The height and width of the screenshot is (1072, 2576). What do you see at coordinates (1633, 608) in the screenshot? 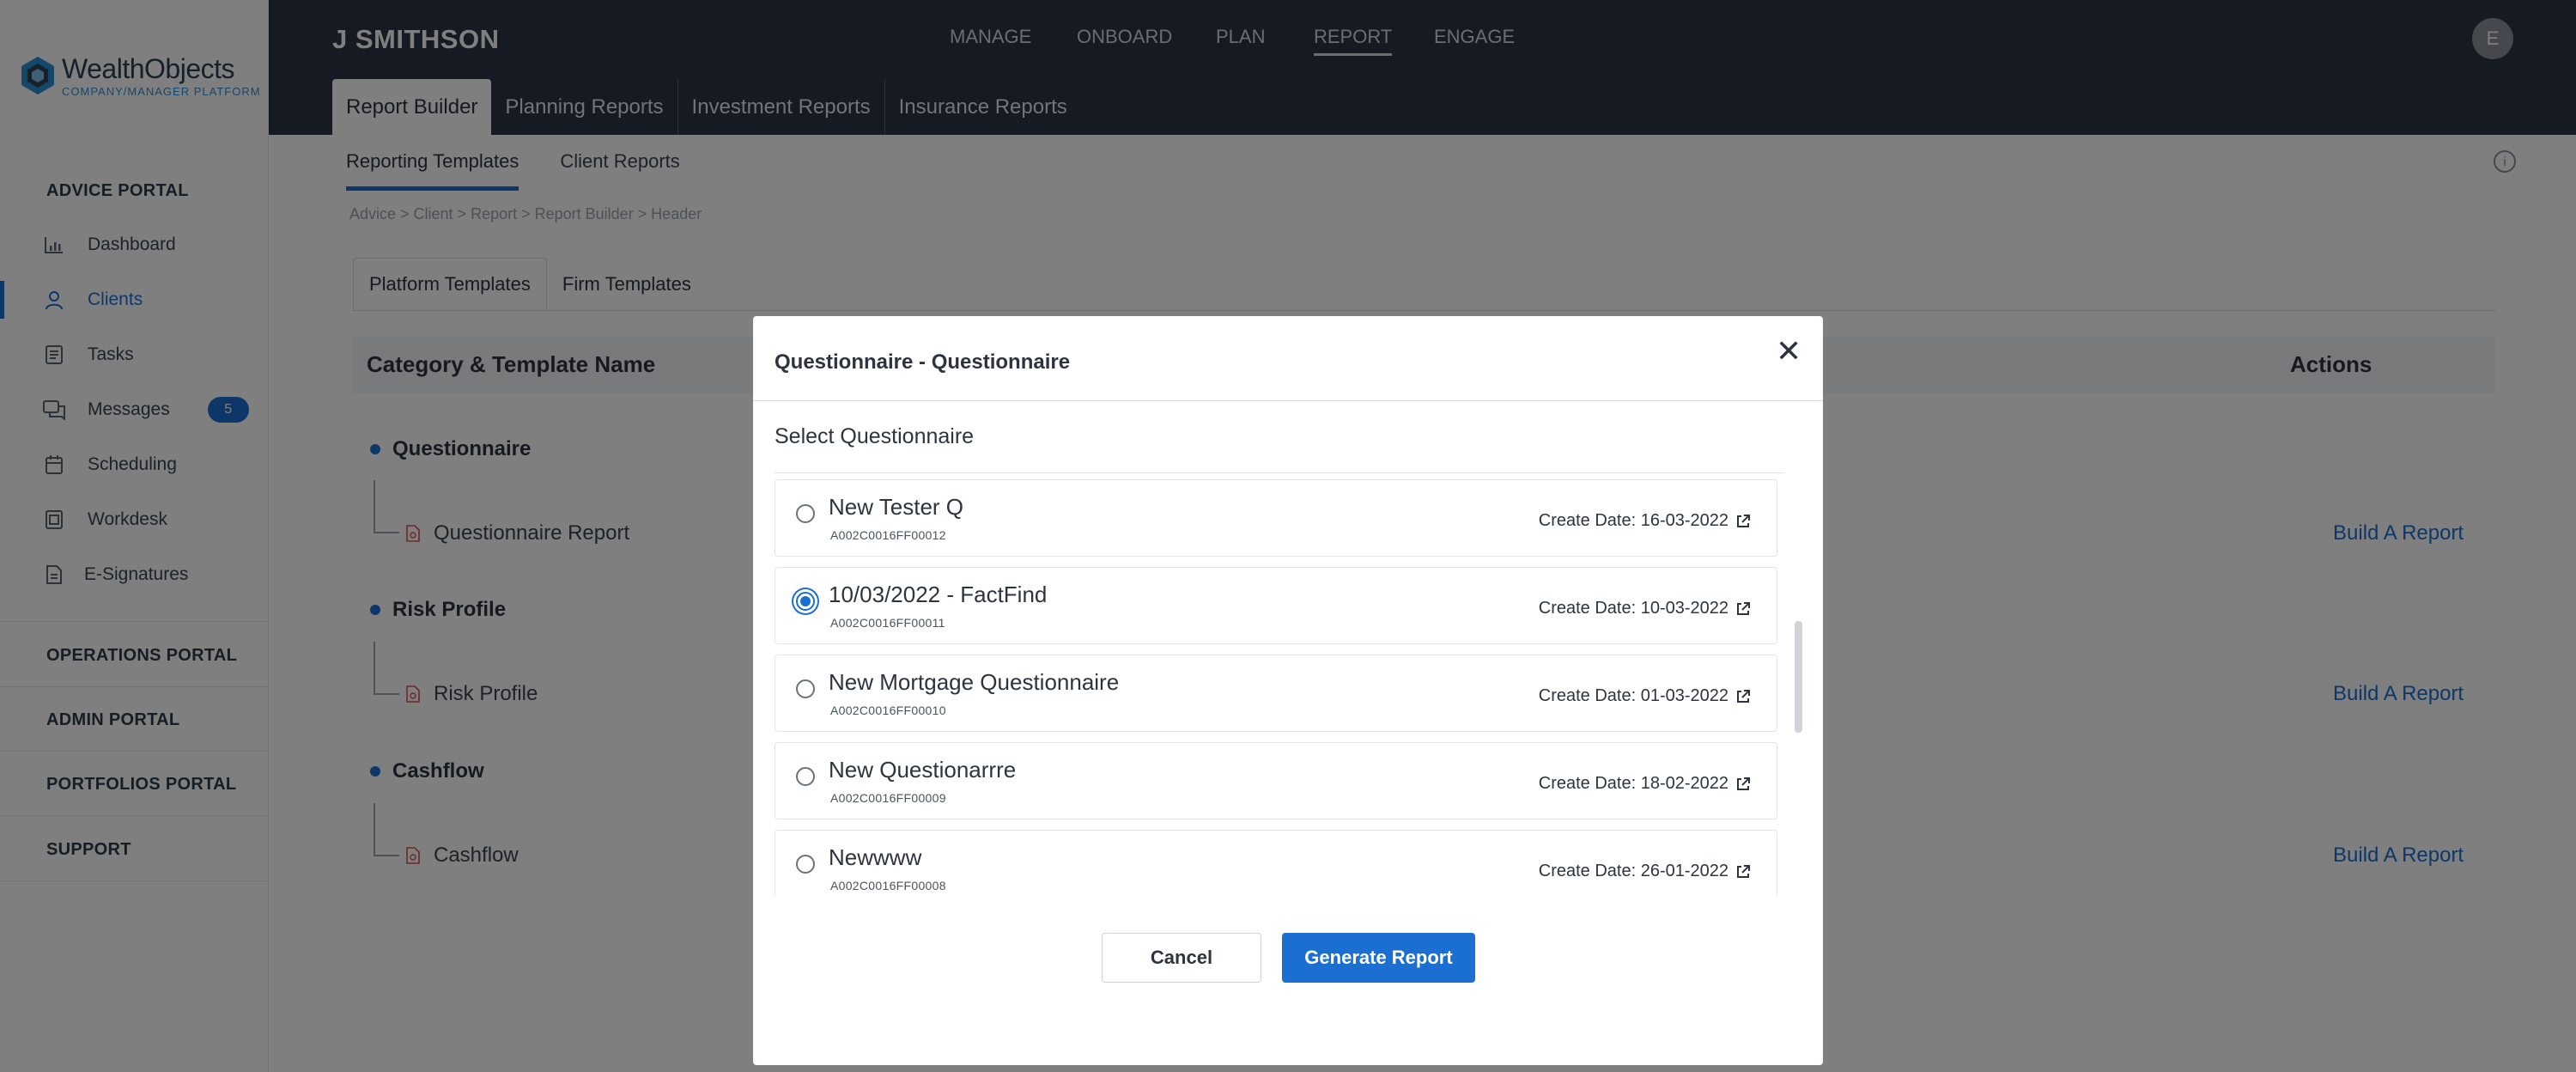
I see `create-date-label: Create Date: 10-03-2022` at bounding box center [1633, 608].